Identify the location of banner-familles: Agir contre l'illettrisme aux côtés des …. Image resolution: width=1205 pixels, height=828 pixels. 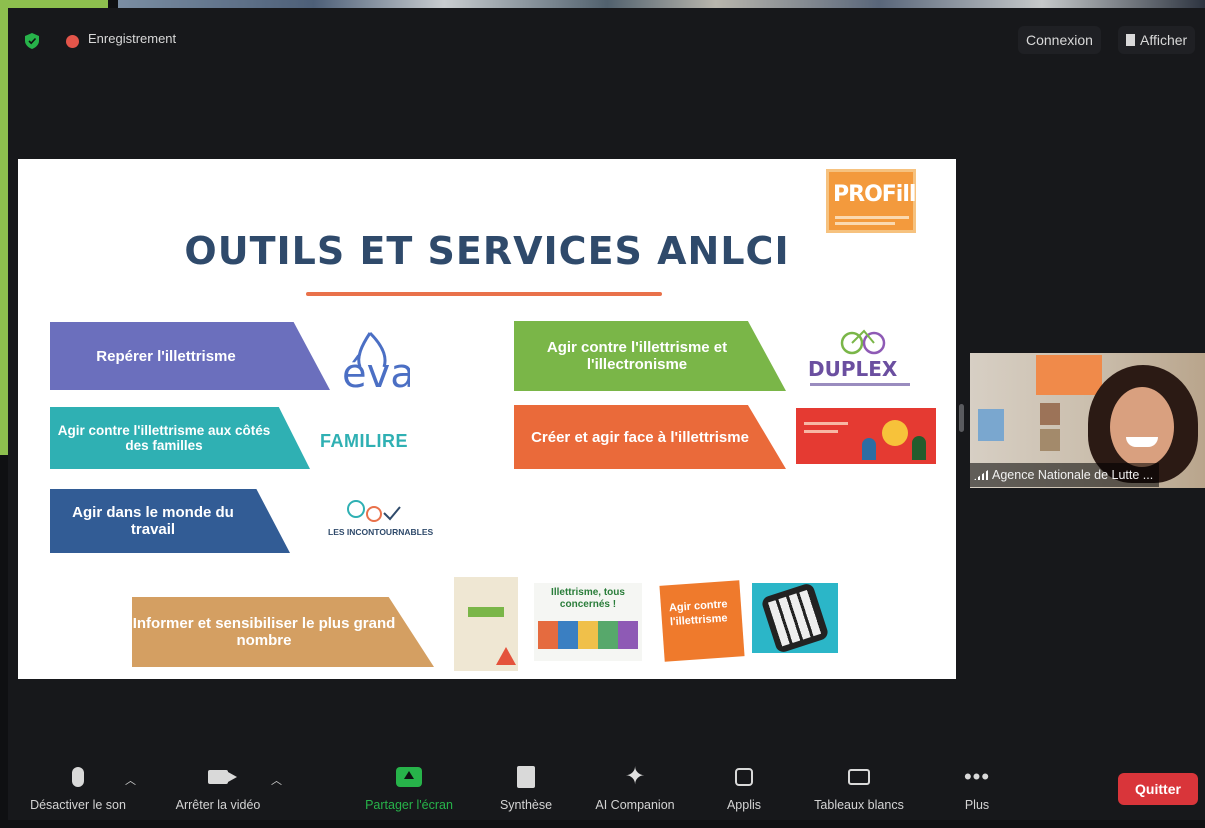
(180, 438).